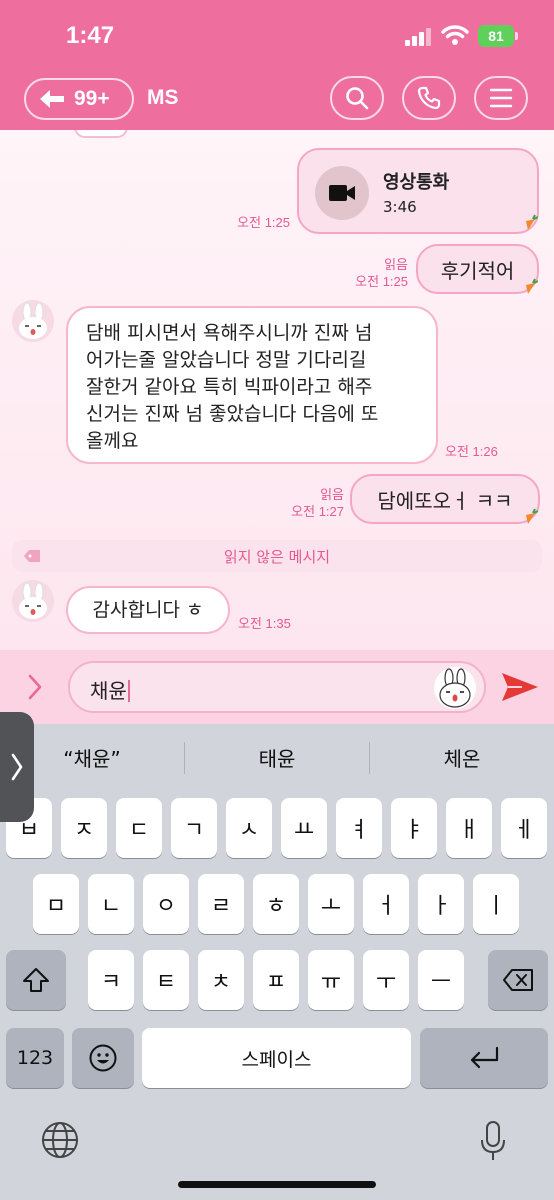  I want to click on microphone-icon, so click(493, 1141).